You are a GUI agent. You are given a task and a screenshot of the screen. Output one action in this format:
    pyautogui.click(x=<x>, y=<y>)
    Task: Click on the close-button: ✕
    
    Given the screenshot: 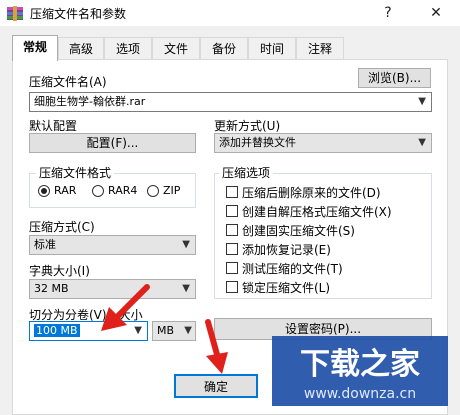 What is the action you would take?
    pyautogui.click(x=436, y=13)
    